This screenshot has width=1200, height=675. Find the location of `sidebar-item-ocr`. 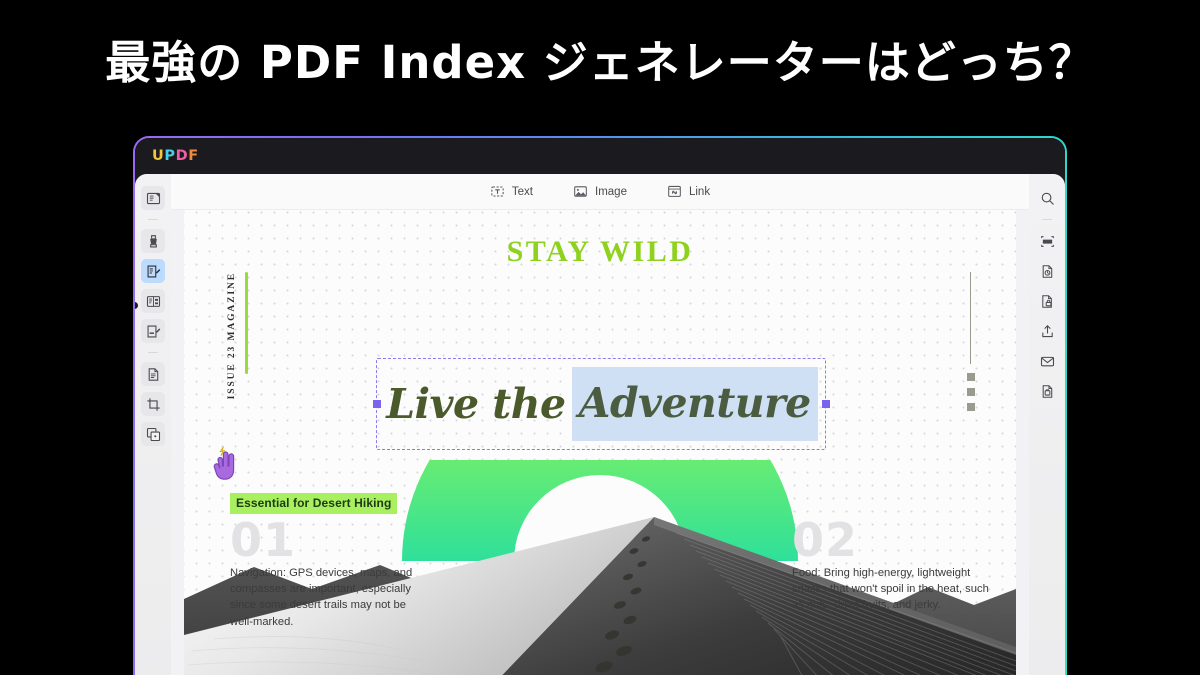

sidebar-item-ocr is located at coordinates (1047, 241).